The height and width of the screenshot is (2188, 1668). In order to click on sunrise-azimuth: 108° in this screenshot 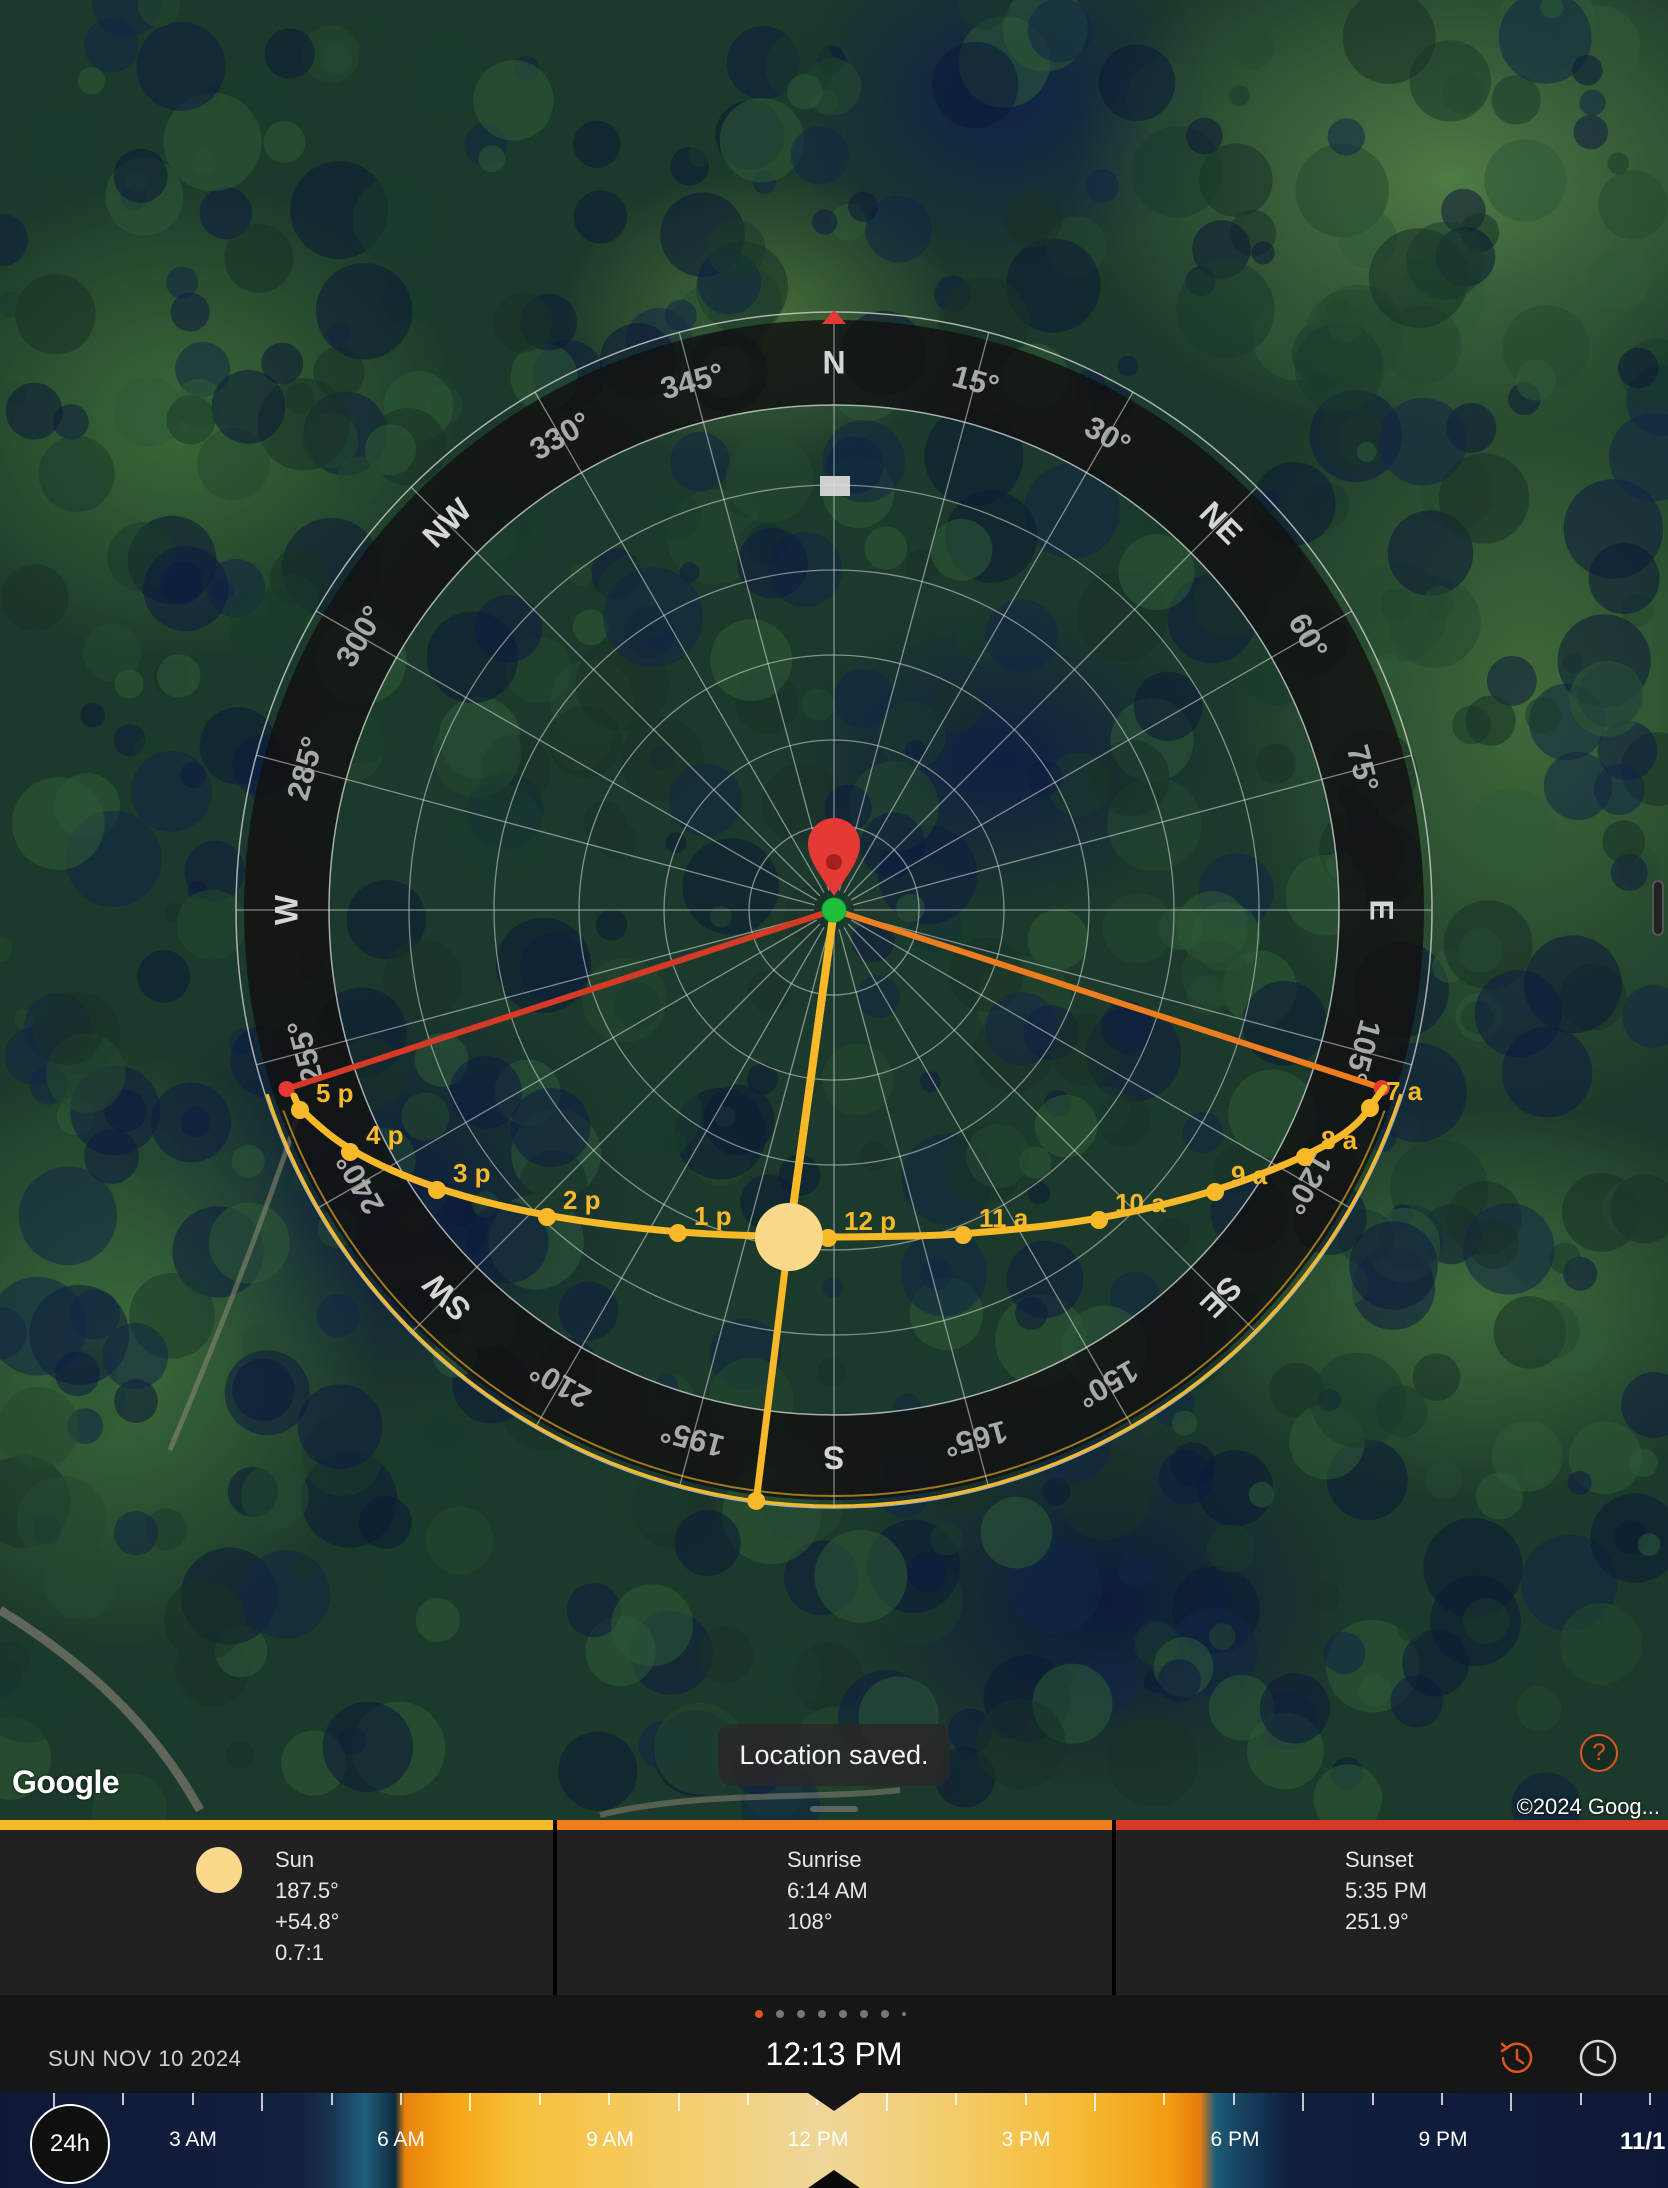, I will do `click(810, 1921)`.